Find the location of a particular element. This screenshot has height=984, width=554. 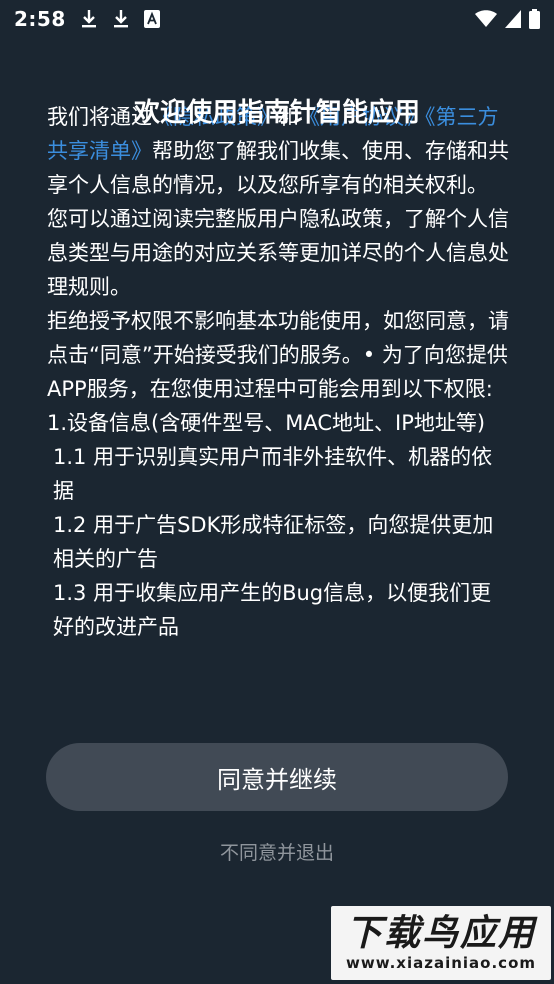

signal-icon is located at coordinates (513, 19).